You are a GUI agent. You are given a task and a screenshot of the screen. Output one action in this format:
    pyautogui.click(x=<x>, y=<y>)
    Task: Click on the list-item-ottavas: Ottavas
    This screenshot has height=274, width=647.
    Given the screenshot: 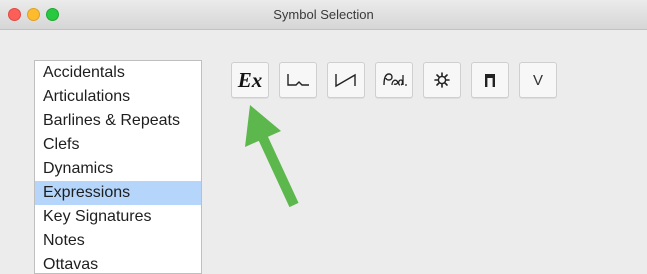 What is the action you would take?
    pyautogui.click(x=118, y=263)
    